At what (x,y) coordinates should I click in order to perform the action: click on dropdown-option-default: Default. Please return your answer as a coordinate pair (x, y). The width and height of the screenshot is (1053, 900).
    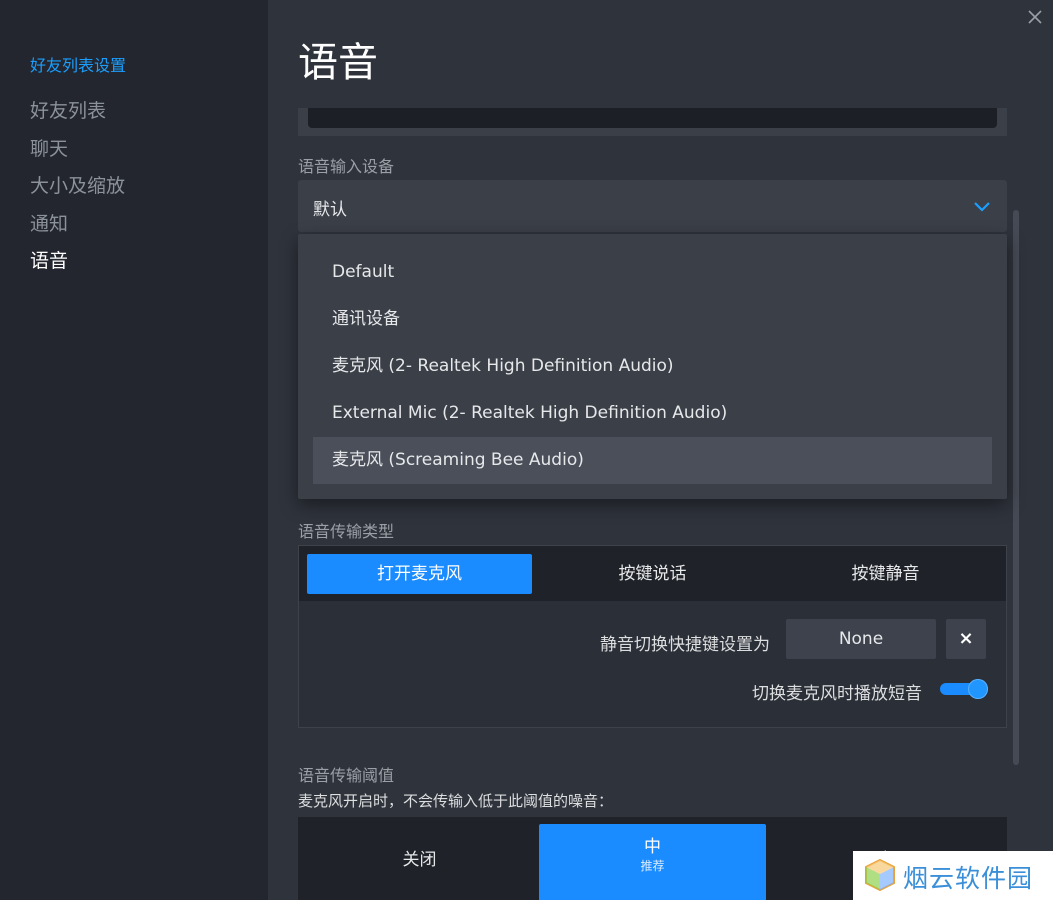
    Looking at the image, I should click on (652, 272).